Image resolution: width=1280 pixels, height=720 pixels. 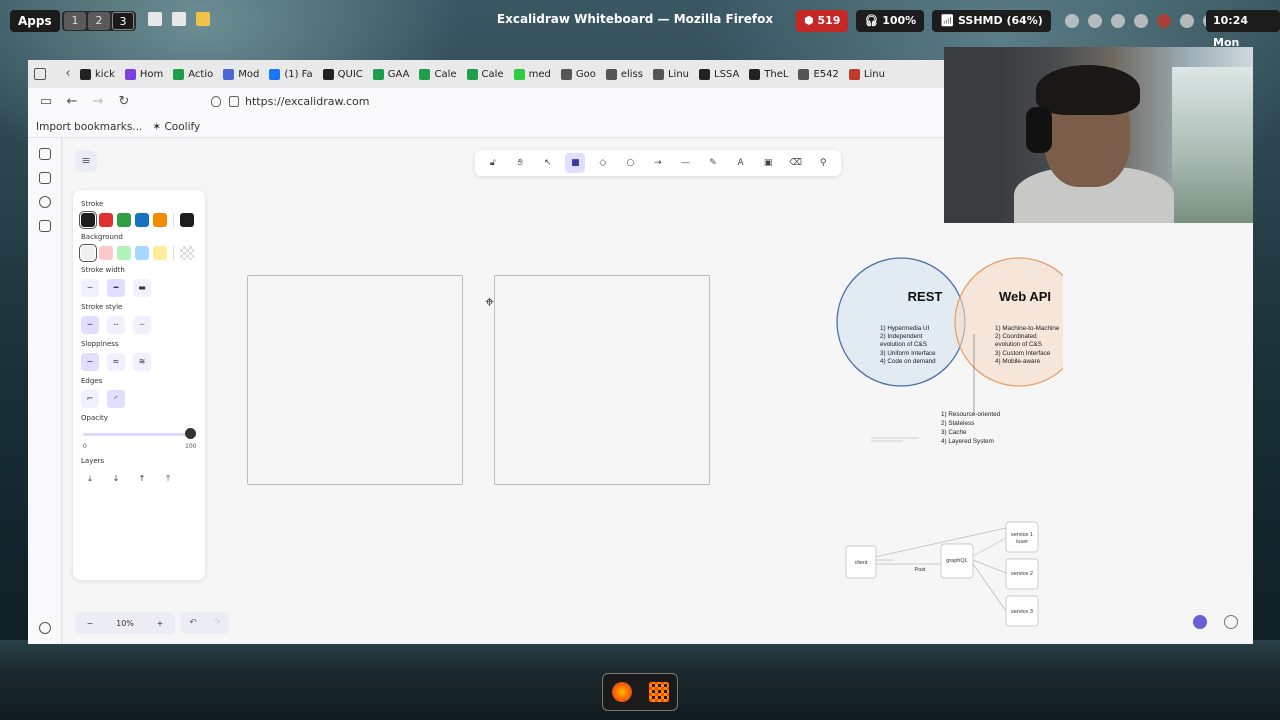 I want to click on image-tool: ▣, so click(x=768, y=163).